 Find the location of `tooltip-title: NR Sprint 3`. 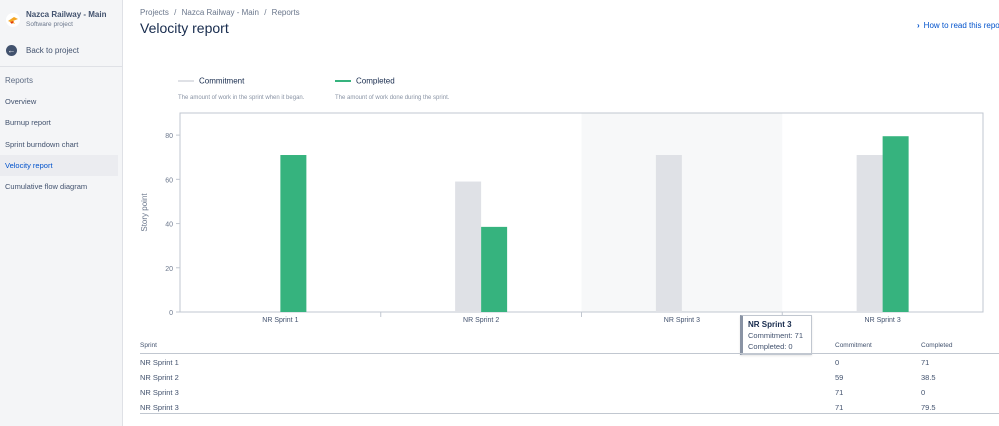

tooltip-title: NR Sprint 3 is located at coordinates (770, 324).